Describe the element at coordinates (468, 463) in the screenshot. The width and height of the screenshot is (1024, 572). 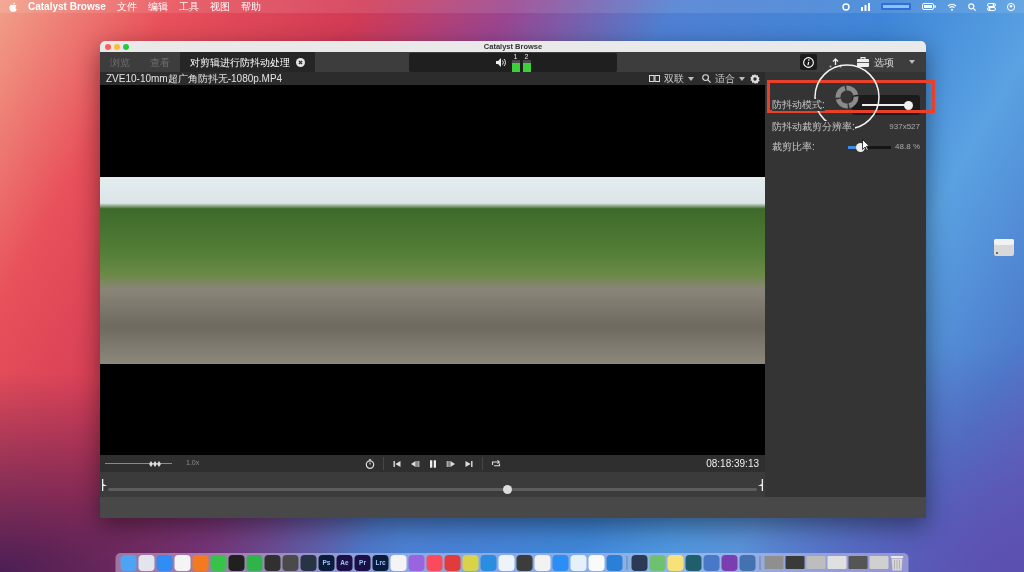
I see `skip-end-icon` at that location.